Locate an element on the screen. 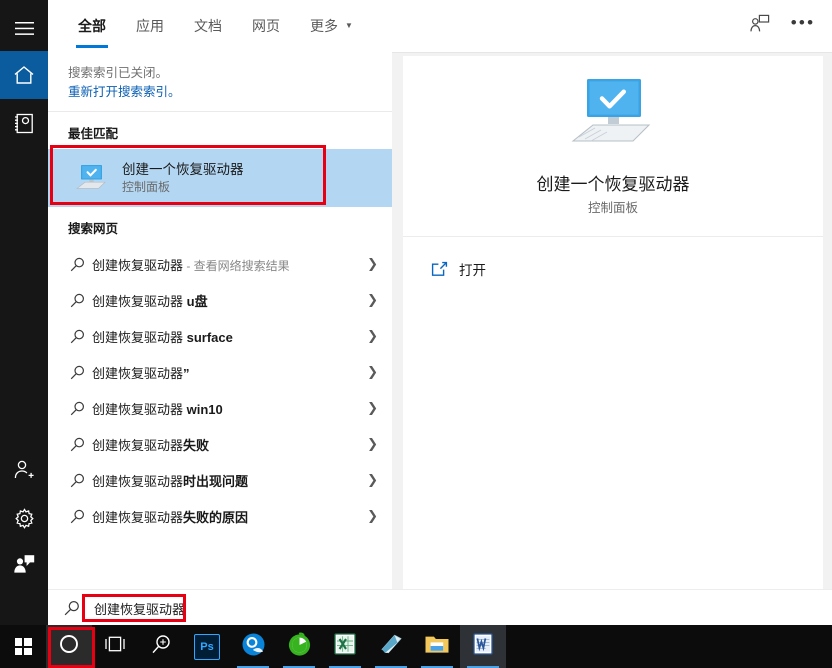 The height and width of the screenshot is (668, 832). search-tabs: 全部 应用 文档 网页 更多 ▼ is located at coordinates (215, 26).